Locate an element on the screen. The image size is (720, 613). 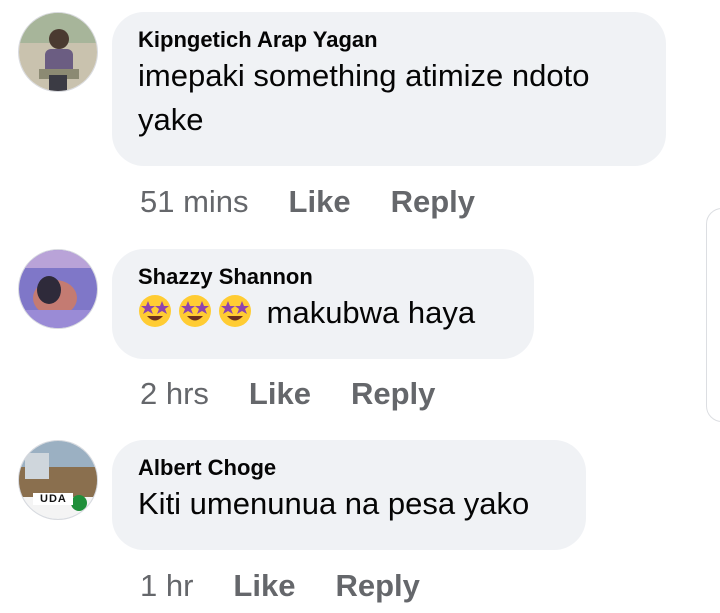
comment-author: Shazzy Shannon is located at coordinates (323, 277).